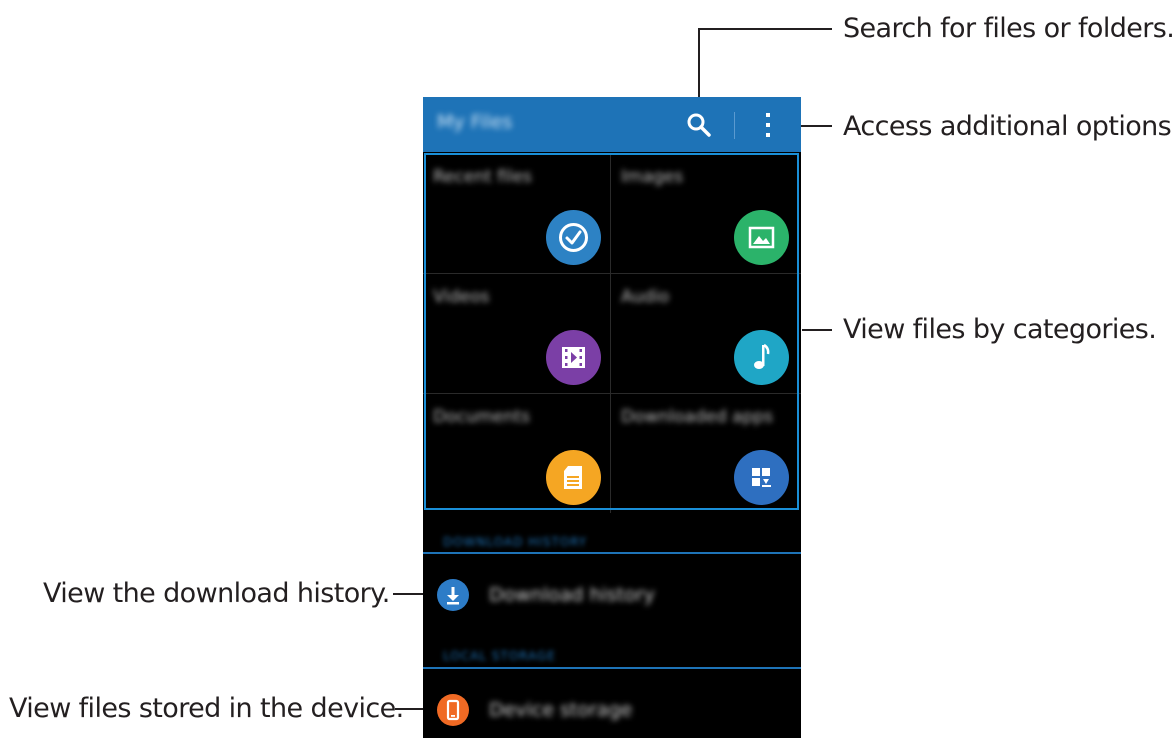 The height and width of the screenshot is (738, 1173). I want to click on apps-download-icon, so click(761, 477).